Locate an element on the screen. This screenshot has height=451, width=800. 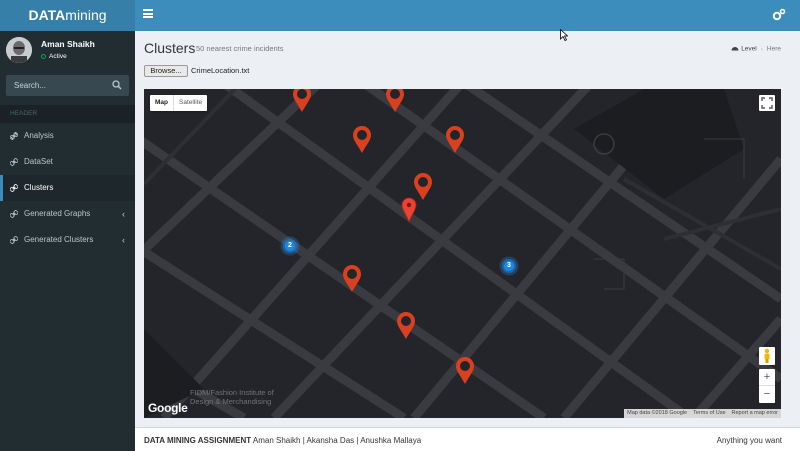
google-logo: Google is located at coordinates (168, 408).